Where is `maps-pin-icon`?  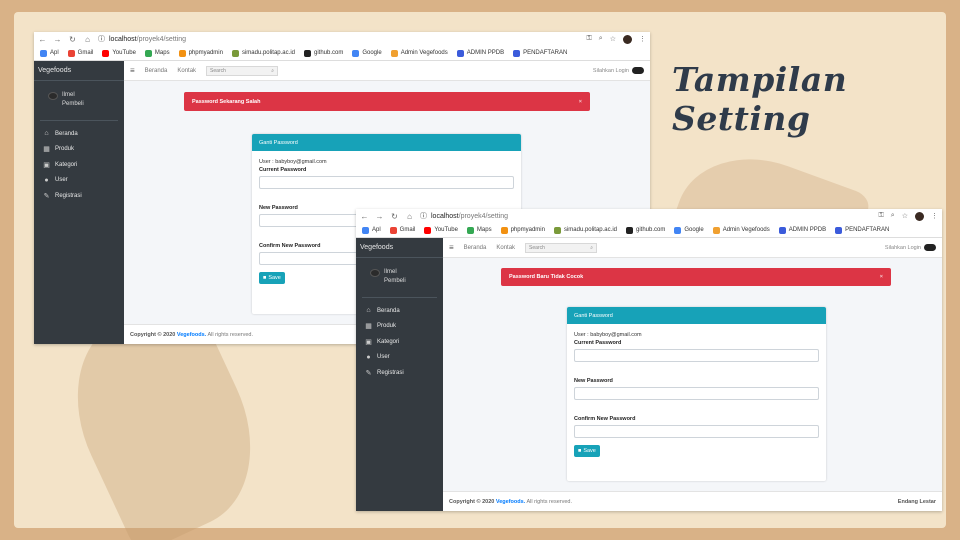
maps-pin-icon is located at coordinates (470, 230).